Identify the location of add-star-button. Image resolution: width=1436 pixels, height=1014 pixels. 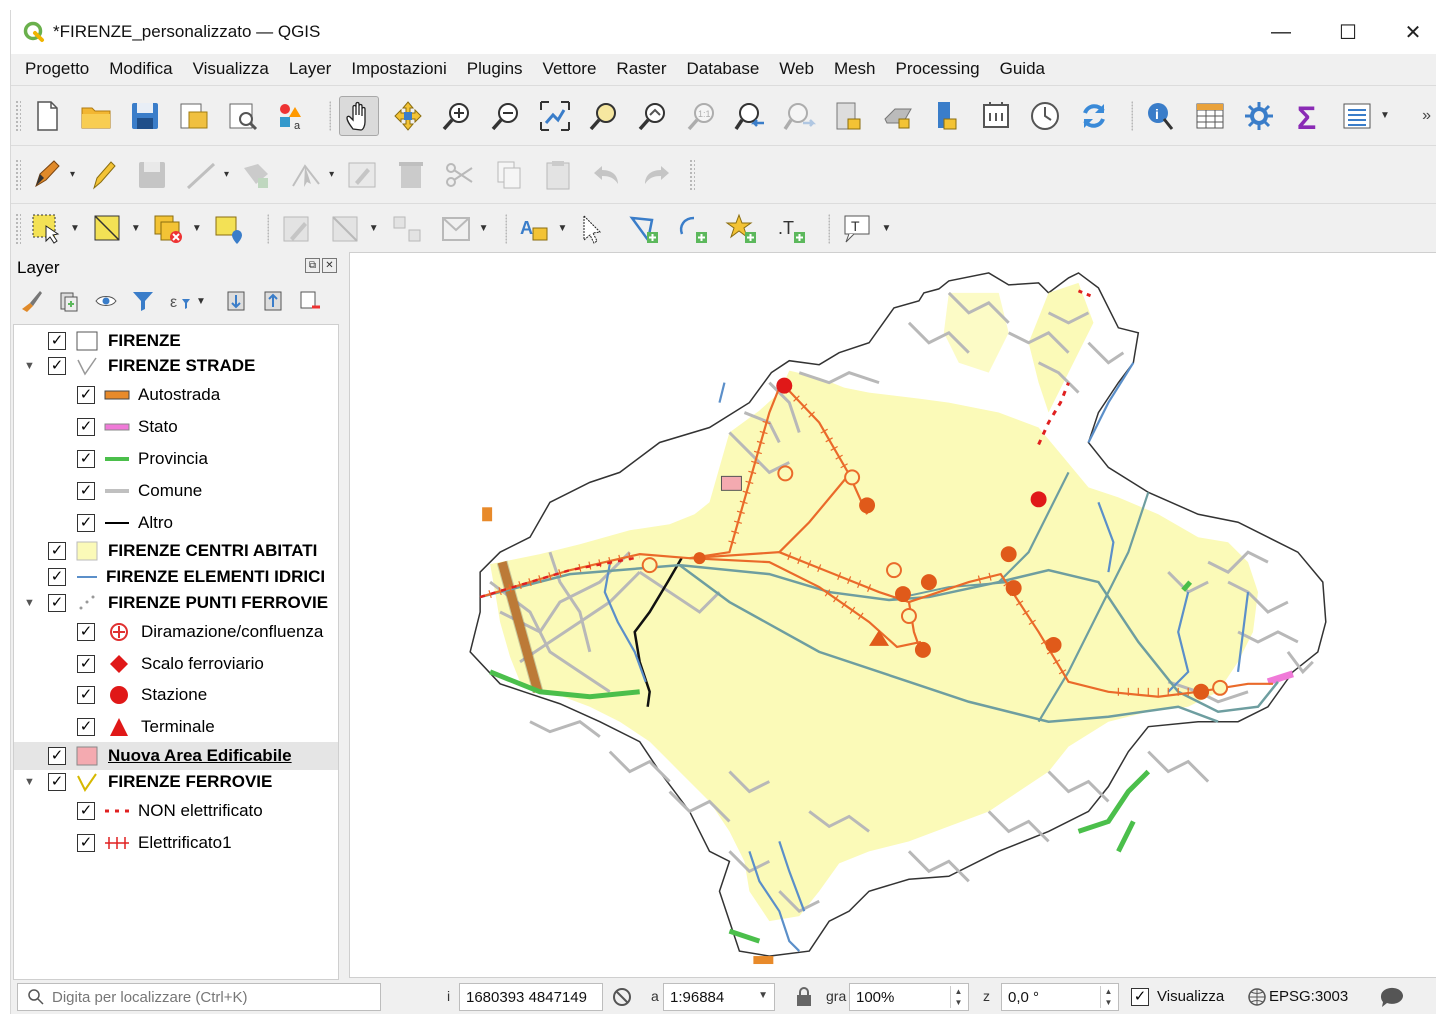
(742, 229).